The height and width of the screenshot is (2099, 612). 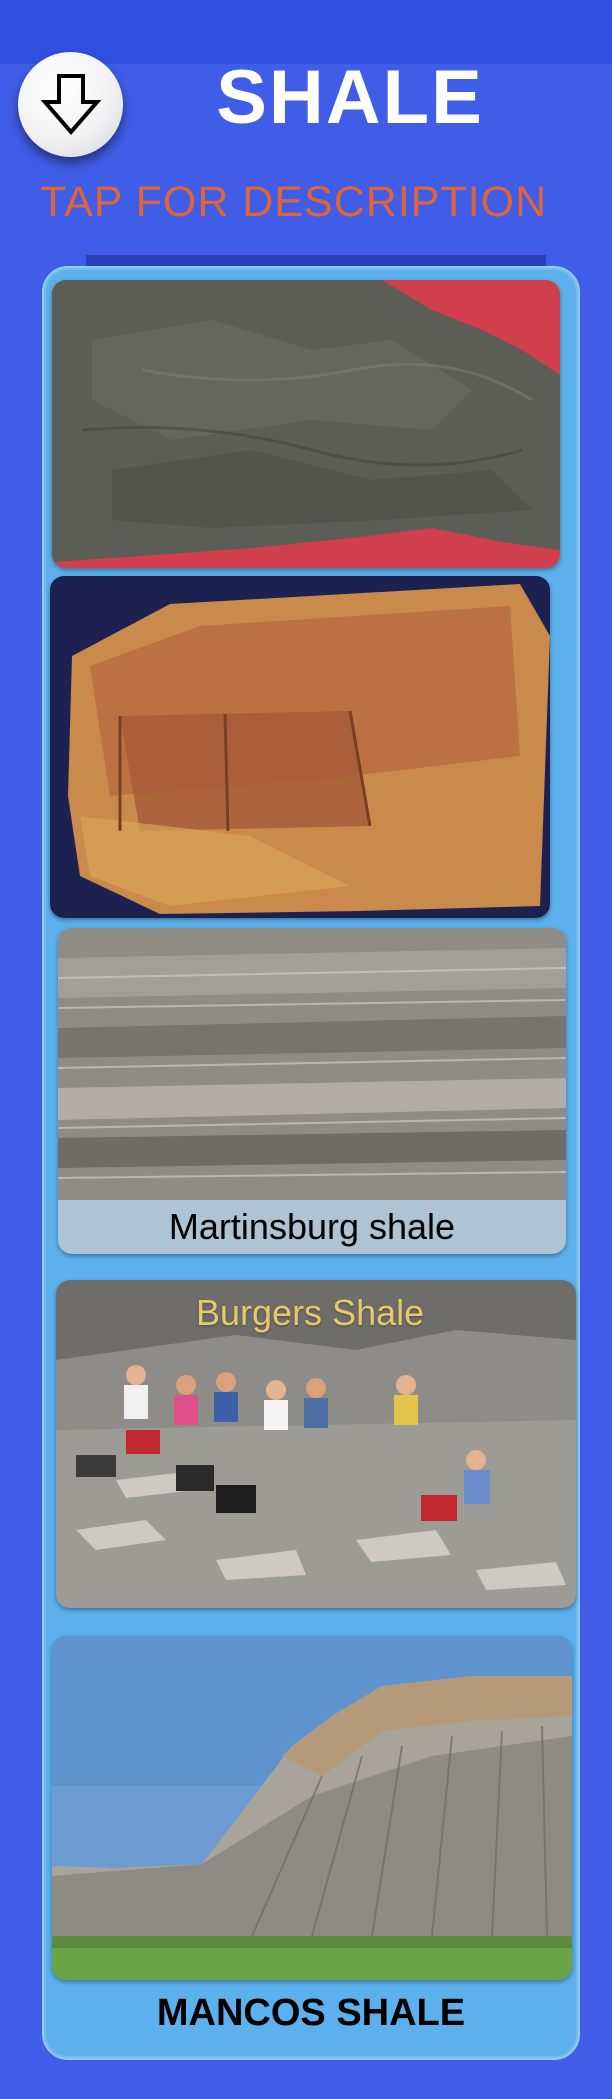 I want to click on tap-for-description-link: TAP FOR DESCRIPTION, so click(x=320, y=202).